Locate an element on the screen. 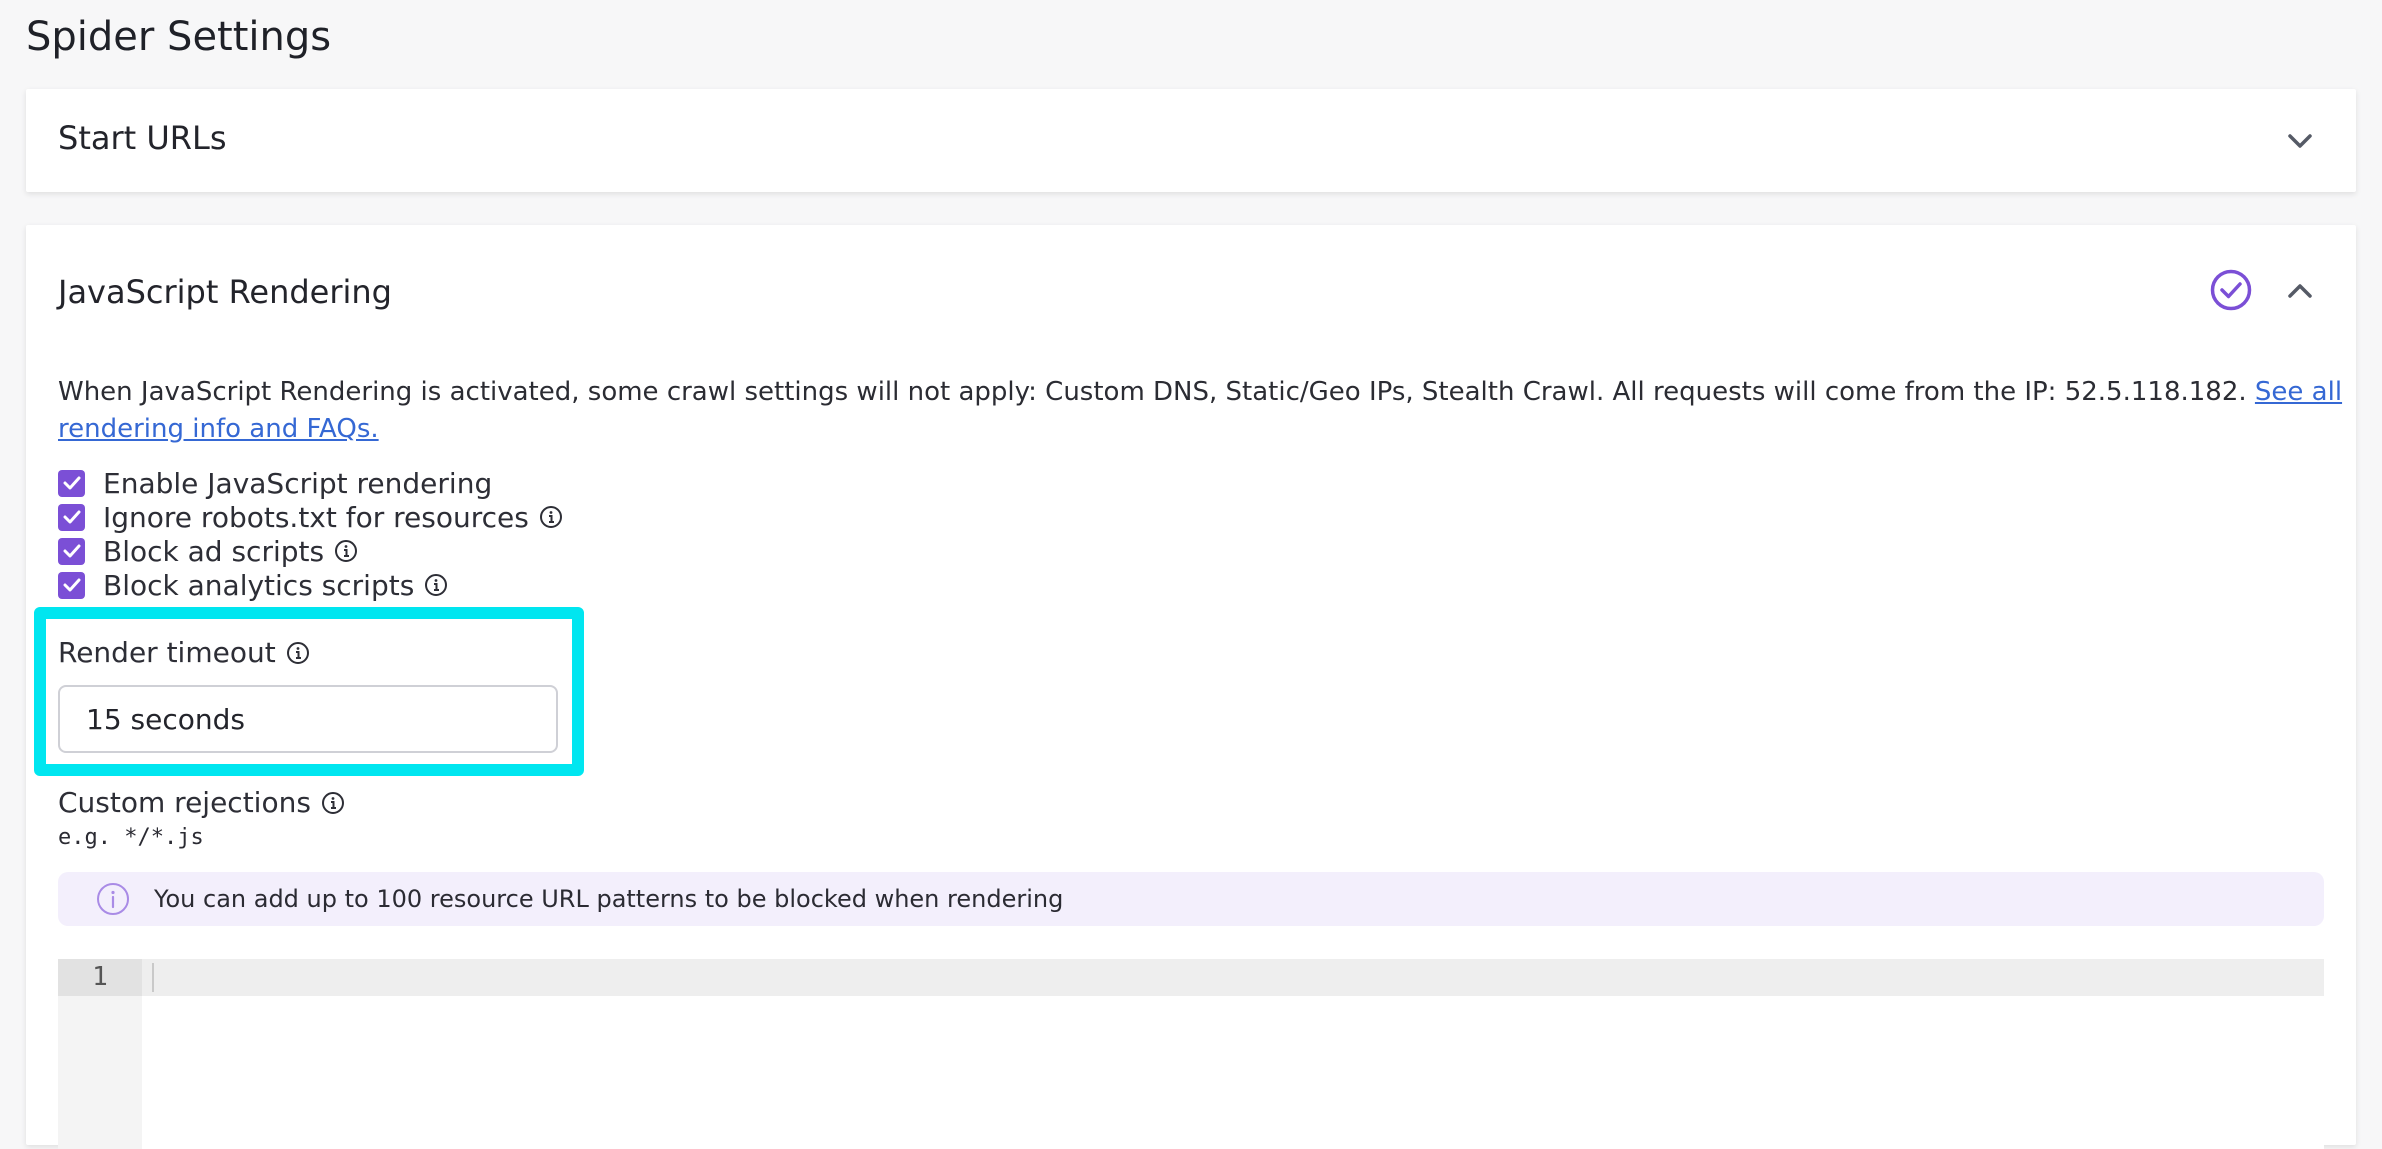 The width and height of the screenshot is (2382, 1149). option-label: Ignore robots.txt for resources is located at coordinates (316, 517).